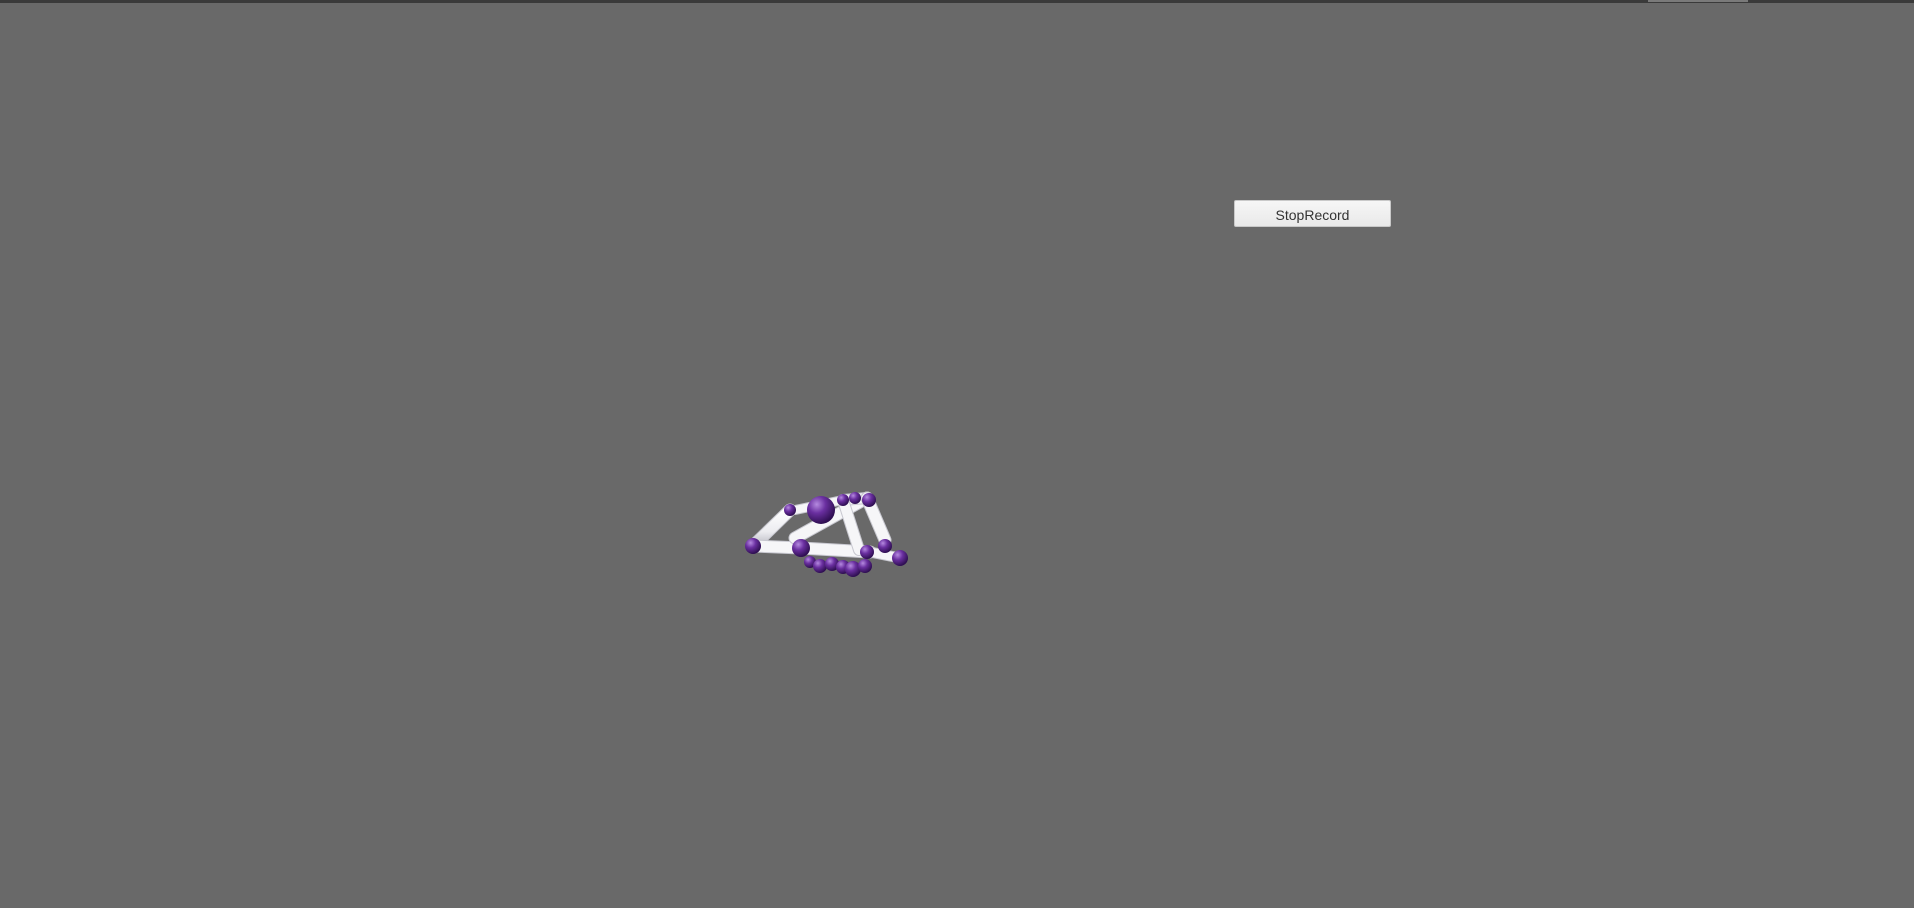 Image resolution: width=1914 pixels, height=908 pixels. Describe the element at coordinates (1312, 213) in the screenshot. I see `stop-record-button: StopRecord` at that location.